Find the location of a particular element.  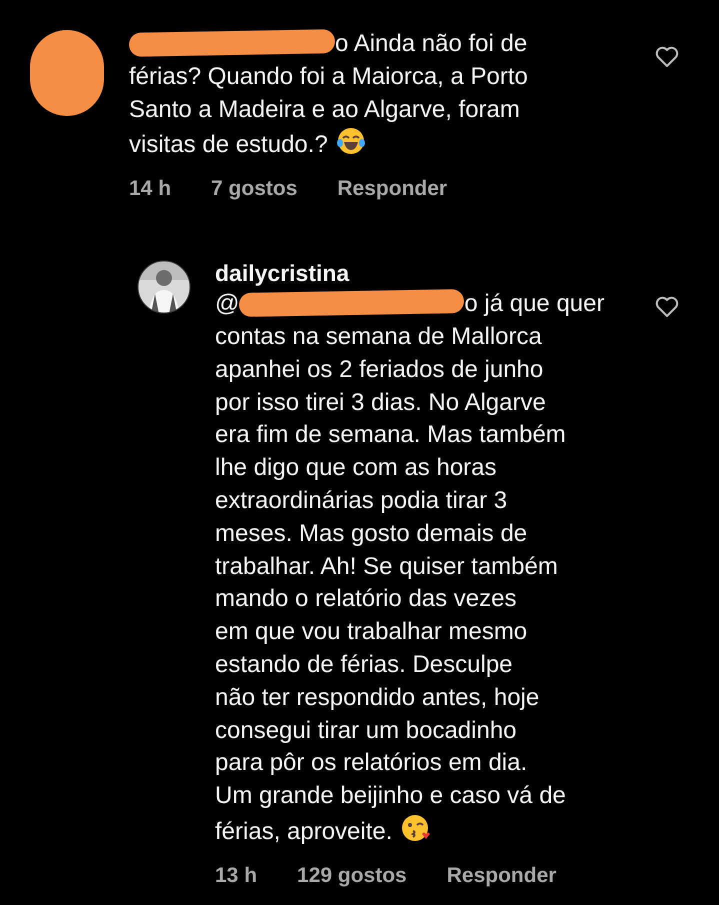

likes-count: 7 gostos is located at coordinates (254, 189).